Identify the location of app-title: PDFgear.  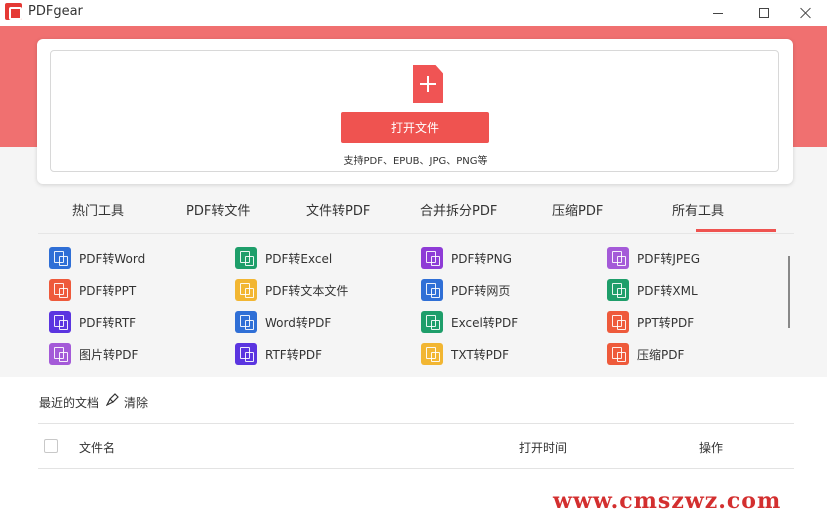
(55, 11).